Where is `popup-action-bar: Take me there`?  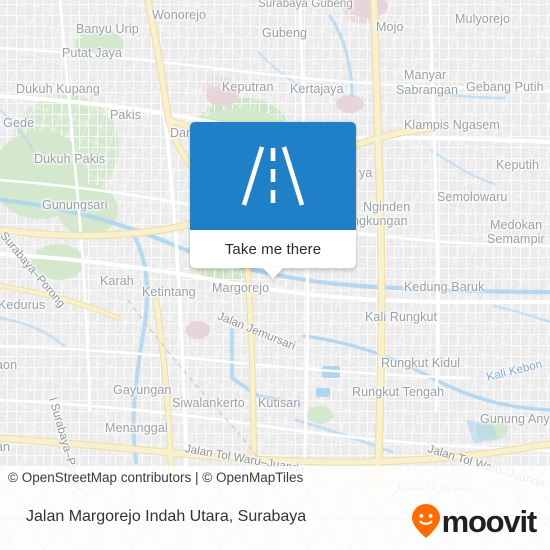 popup-action-bar: Take me there is located at coordinates (273, 254).